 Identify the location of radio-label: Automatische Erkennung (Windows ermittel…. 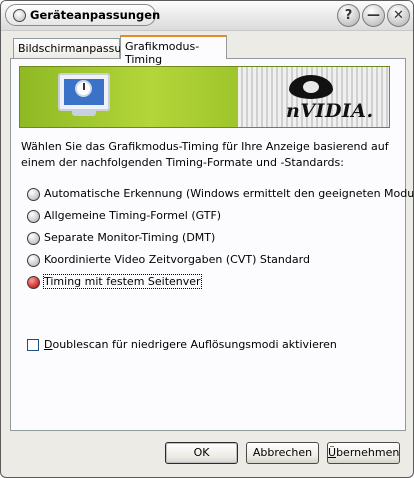
(229, 193).